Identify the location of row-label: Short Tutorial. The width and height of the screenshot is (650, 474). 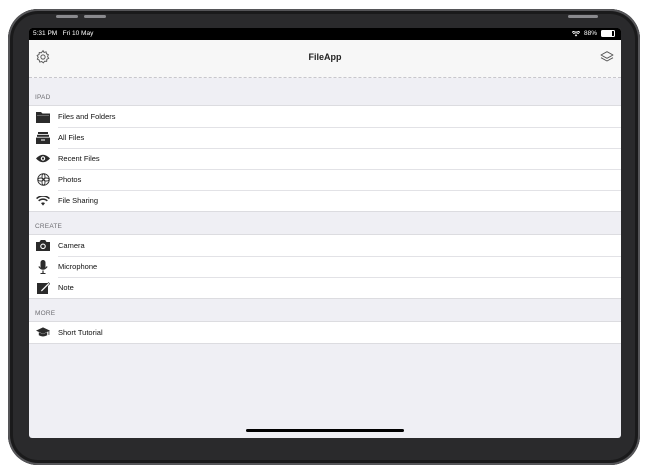
(80, 332).